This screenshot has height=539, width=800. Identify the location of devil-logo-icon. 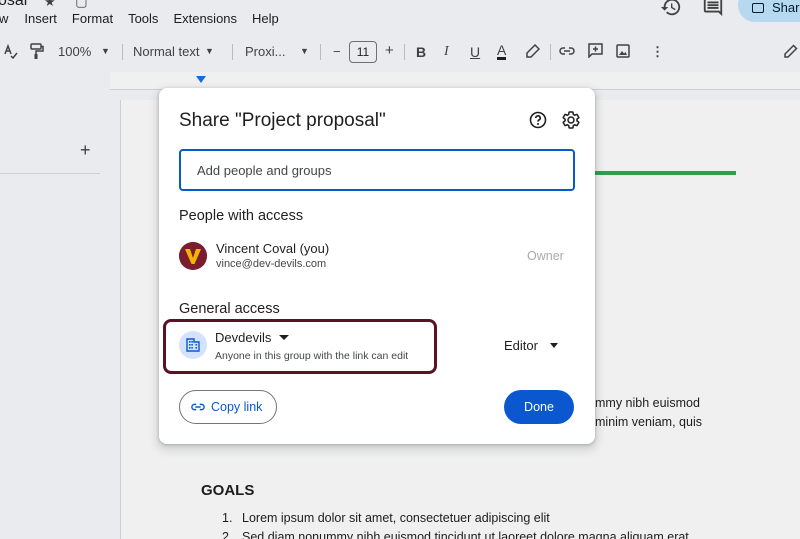
(193, 256).